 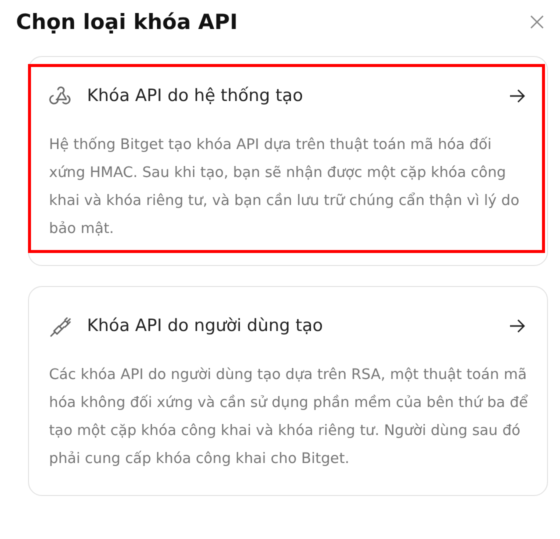 I want to click on dialog-title: Chọn loại khóa API, so click(x=127, y=22).